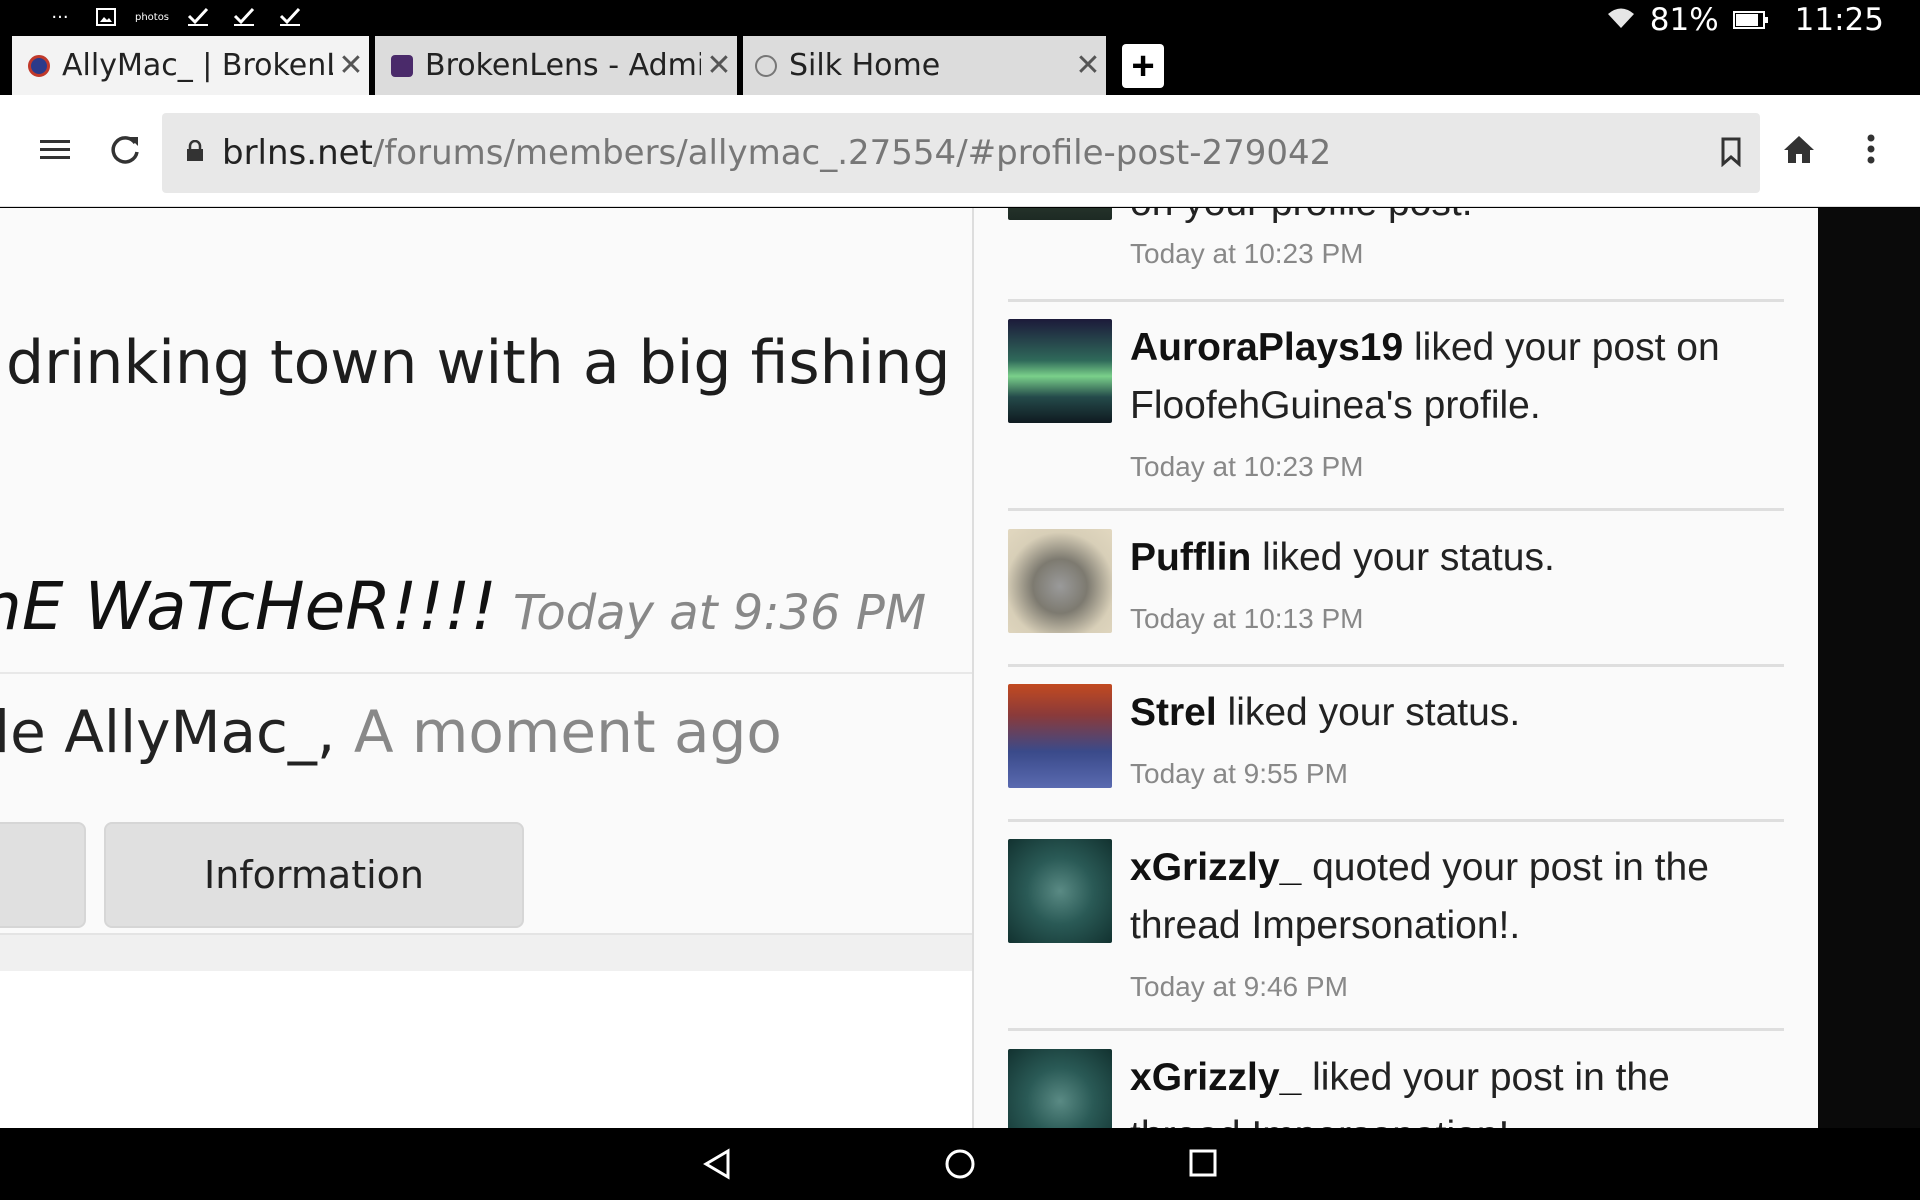 This screenshot has width=1920, height=1200. What do you see at coordinates (1799, 149) in the screenshot?
I see `home-icon` at bounding box center [1799, 149].